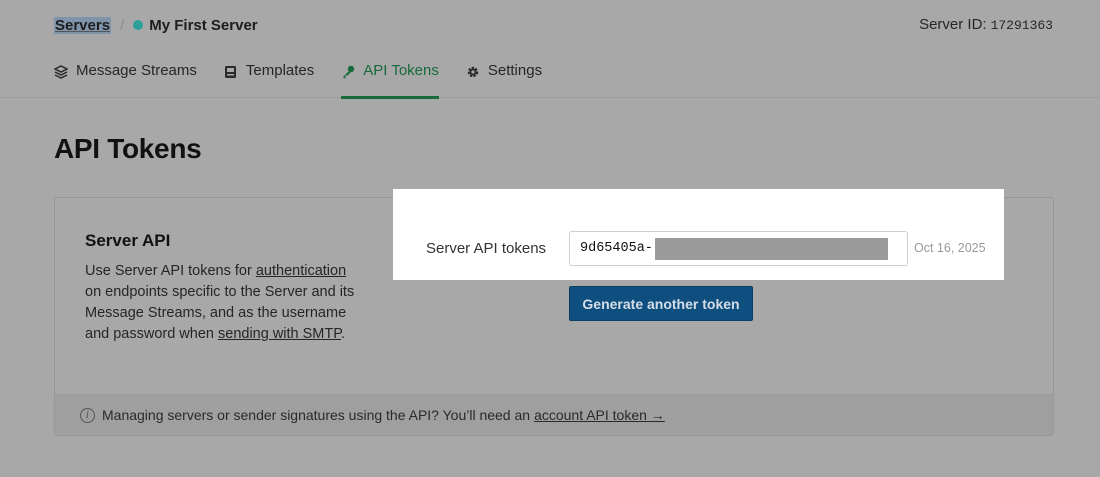 This screenshot has width=1100, height=477. What do you see at coordinates (269, 80) in the screenshot?
I see `tab-templates: Templates` at bounding box center [269, 80].